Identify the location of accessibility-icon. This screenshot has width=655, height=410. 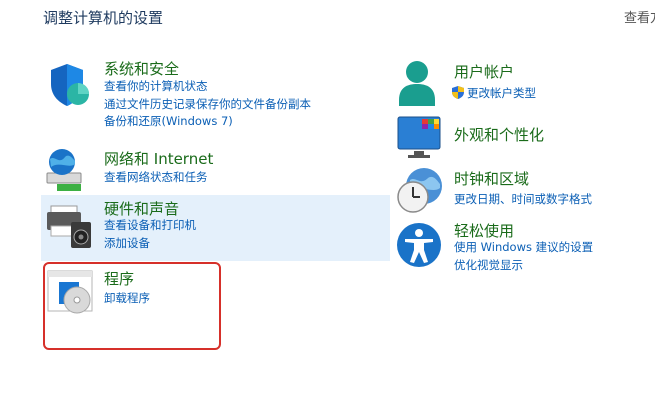
(419, 245).